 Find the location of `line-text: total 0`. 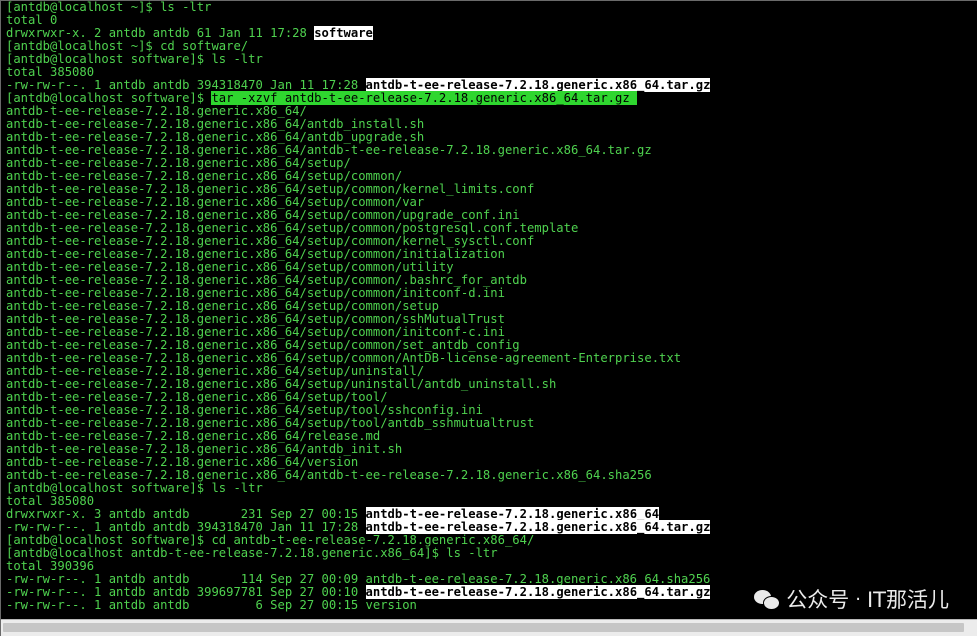

line-text: total 0 is located at coordinates (32, 20).